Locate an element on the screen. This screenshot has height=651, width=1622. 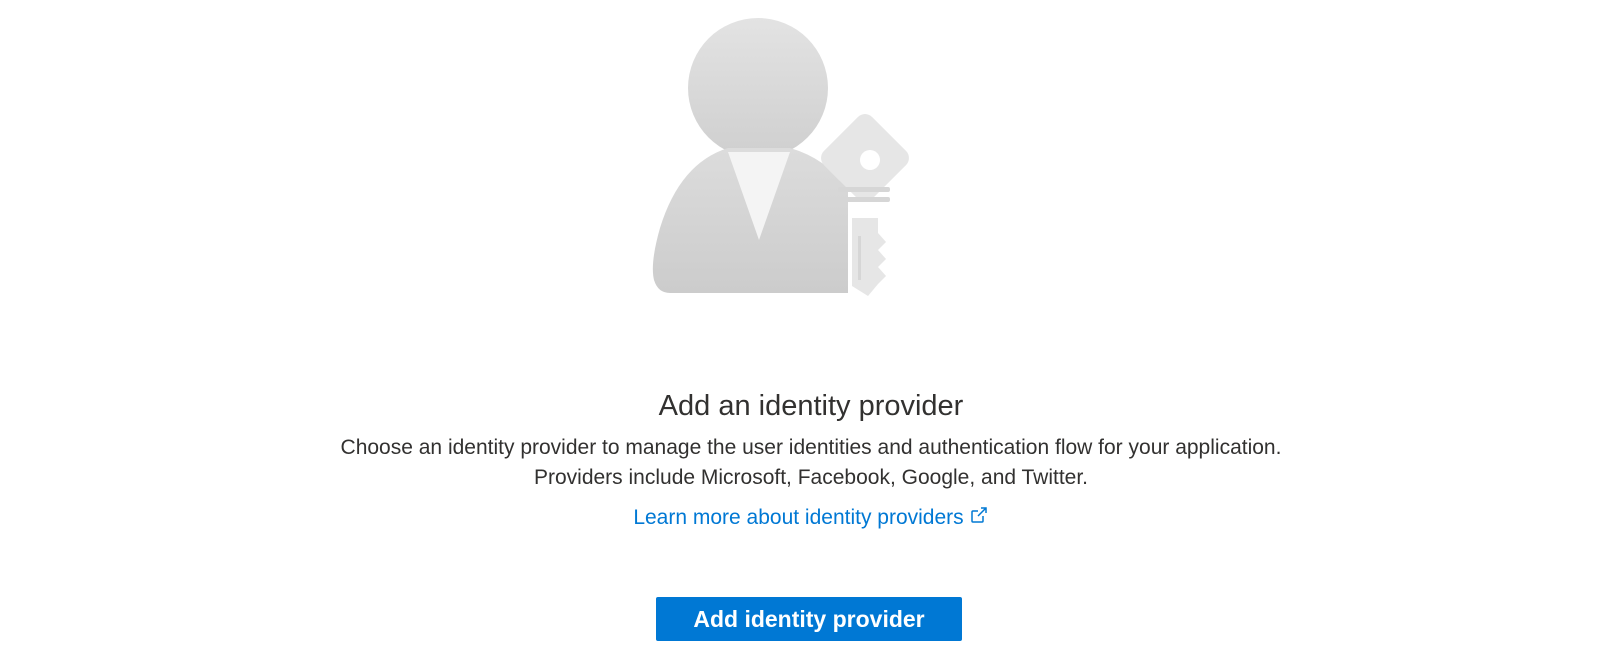
add-identity-provider-button: Add identity provider is located at coordinates (809, 619).